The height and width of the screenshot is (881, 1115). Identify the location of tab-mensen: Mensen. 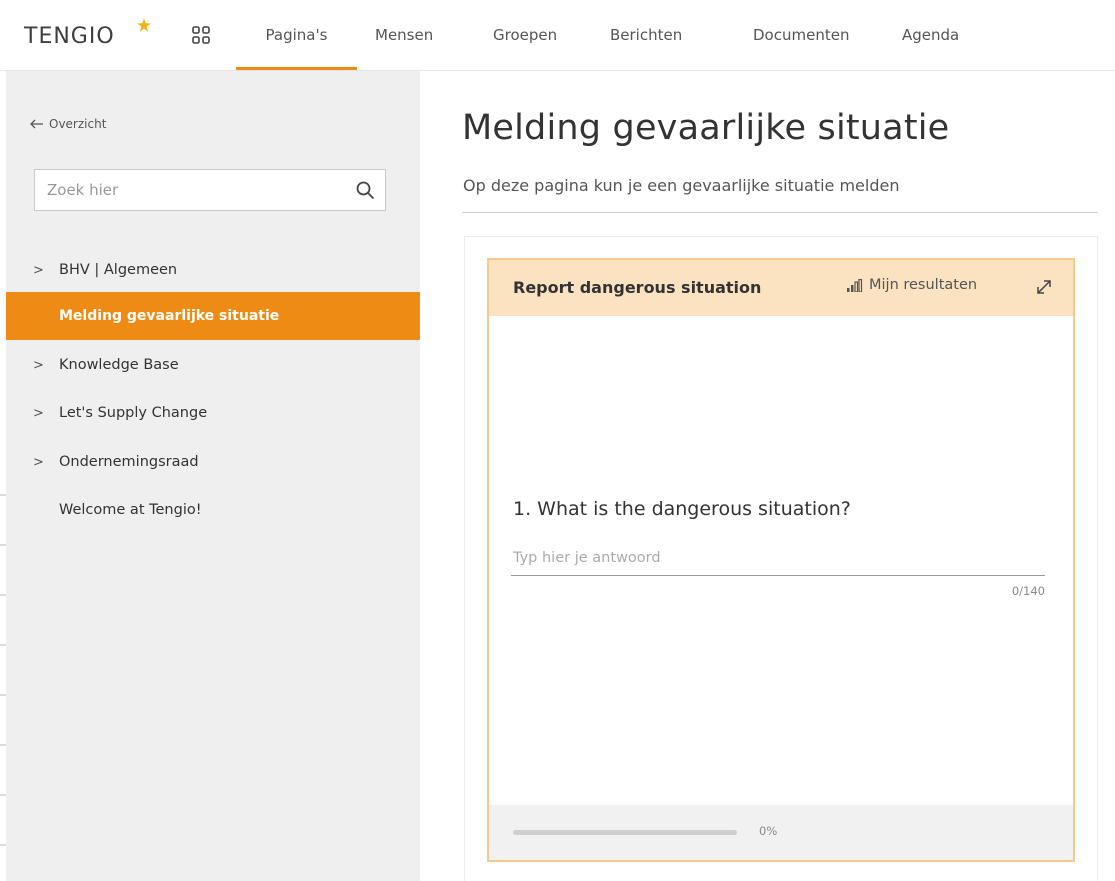
(417, 35).